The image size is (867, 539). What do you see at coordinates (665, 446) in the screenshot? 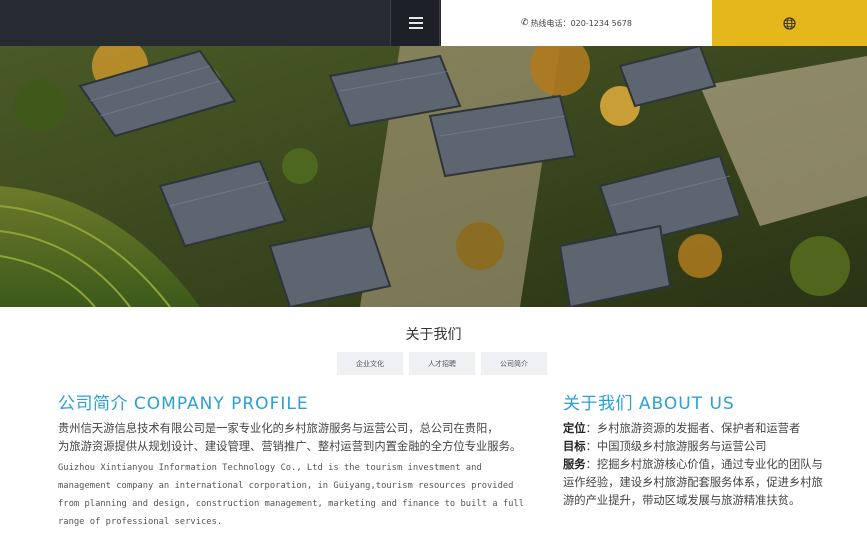
I see `about-row-goal: 目标：中国顶级乡村旅游服务与运营公司` at bounding box center [665, 446].